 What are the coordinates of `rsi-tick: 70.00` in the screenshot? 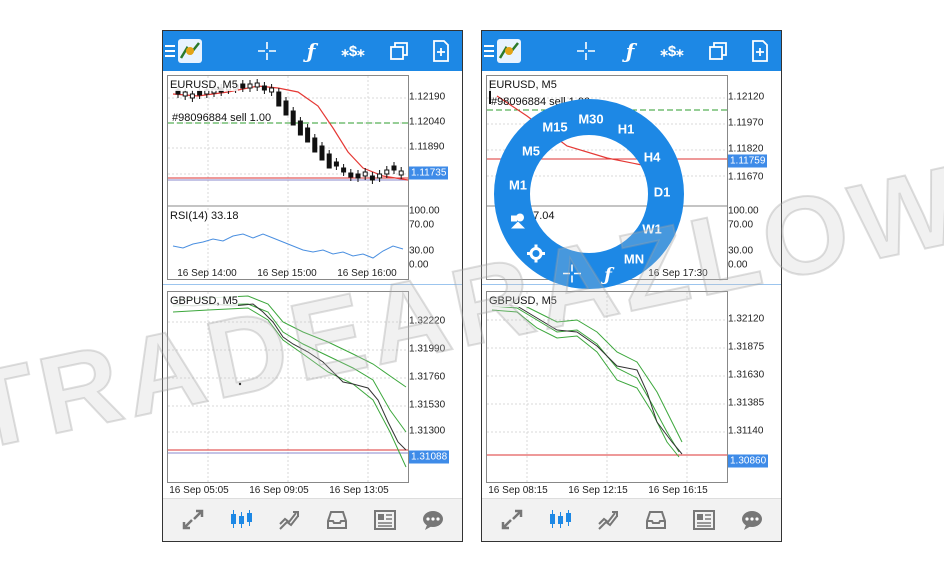 It's located at (422, 225).